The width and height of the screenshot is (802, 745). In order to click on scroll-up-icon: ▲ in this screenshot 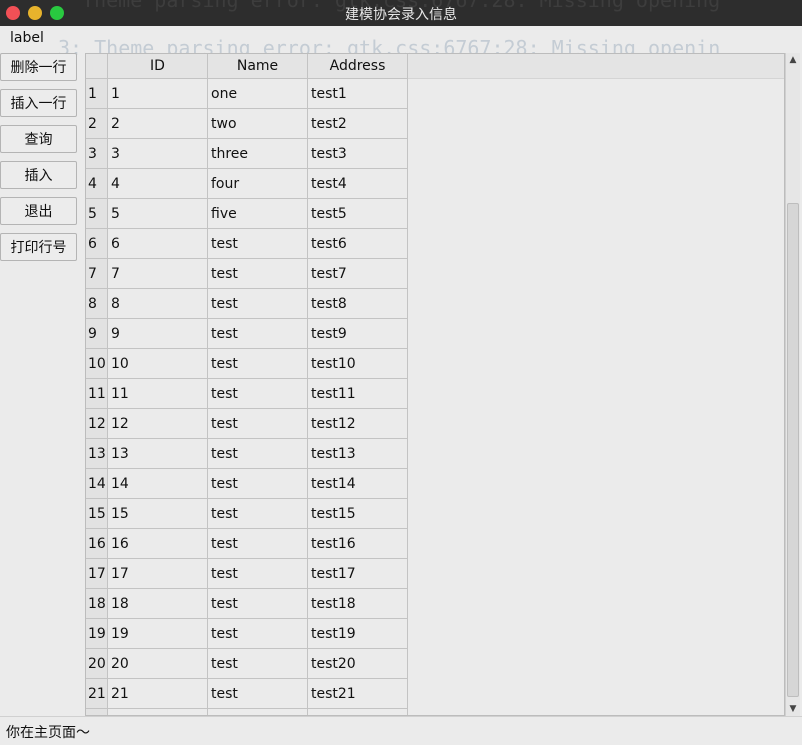, I will do `click(793, 60)`.